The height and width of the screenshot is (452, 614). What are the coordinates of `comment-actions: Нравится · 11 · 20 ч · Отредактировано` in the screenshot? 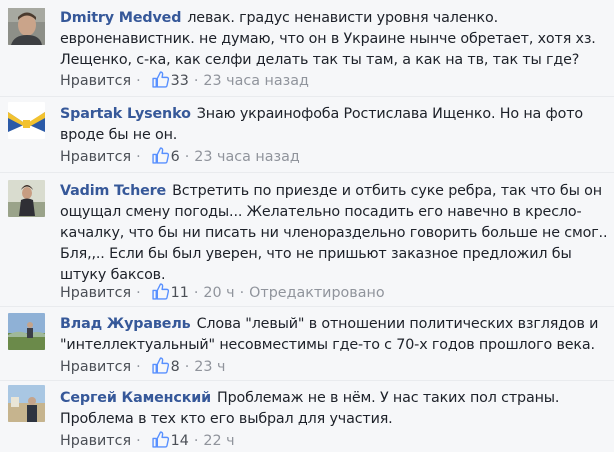 It's located at (222, 293).